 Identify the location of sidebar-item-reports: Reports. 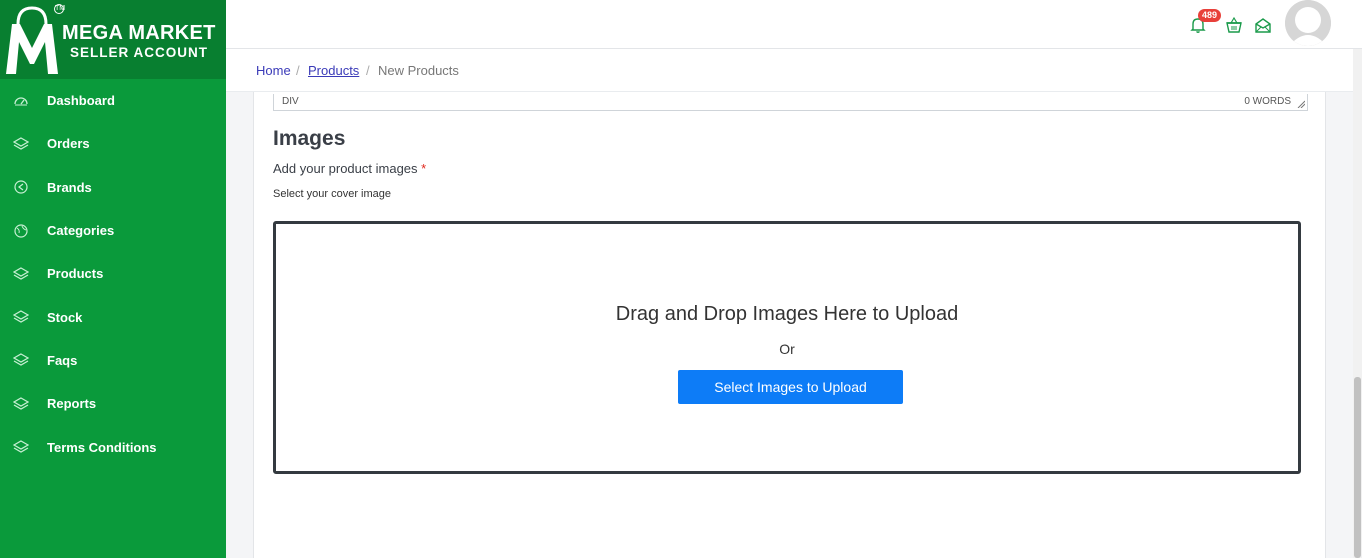
(113, 403).